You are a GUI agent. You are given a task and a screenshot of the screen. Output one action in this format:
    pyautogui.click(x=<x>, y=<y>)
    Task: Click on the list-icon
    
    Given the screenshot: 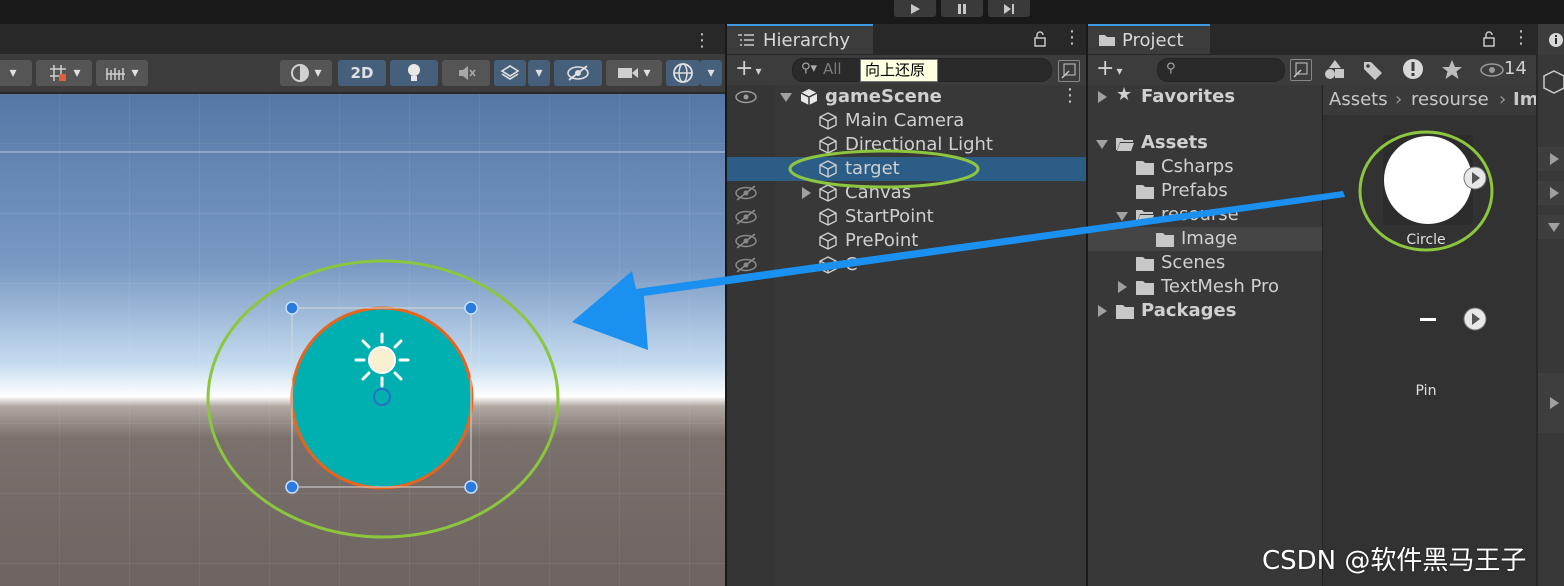 What is the action you would take?
    pyautogui.click(x=746, y=40)
    